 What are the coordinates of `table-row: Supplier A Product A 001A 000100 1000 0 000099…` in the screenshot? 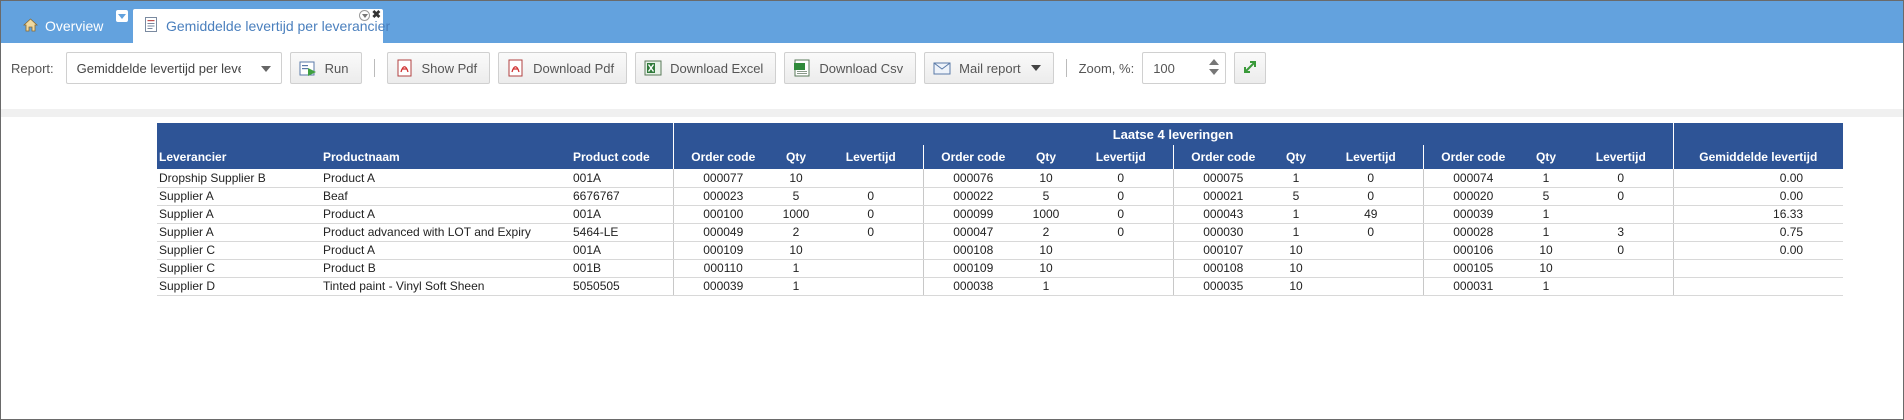 It's located at (1000, 214).